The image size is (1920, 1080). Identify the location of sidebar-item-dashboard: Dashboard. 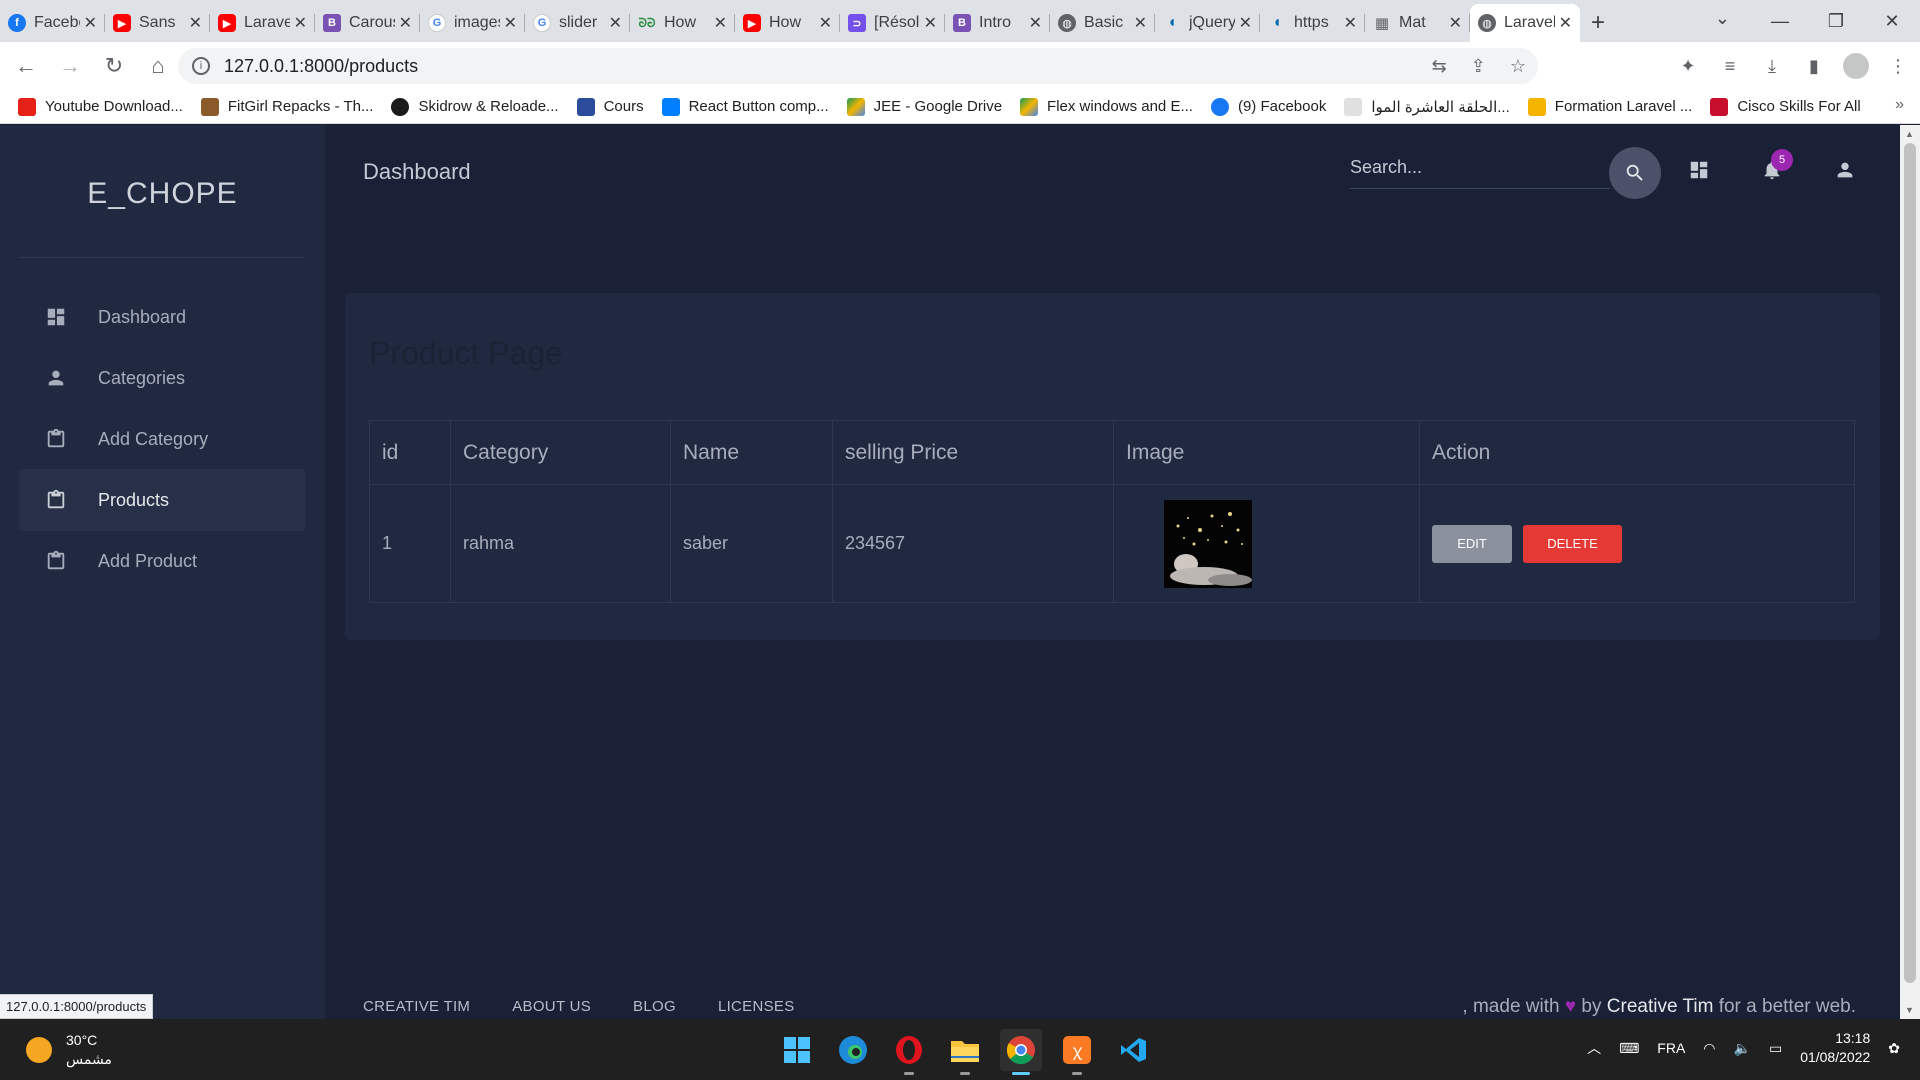
(162, 317).